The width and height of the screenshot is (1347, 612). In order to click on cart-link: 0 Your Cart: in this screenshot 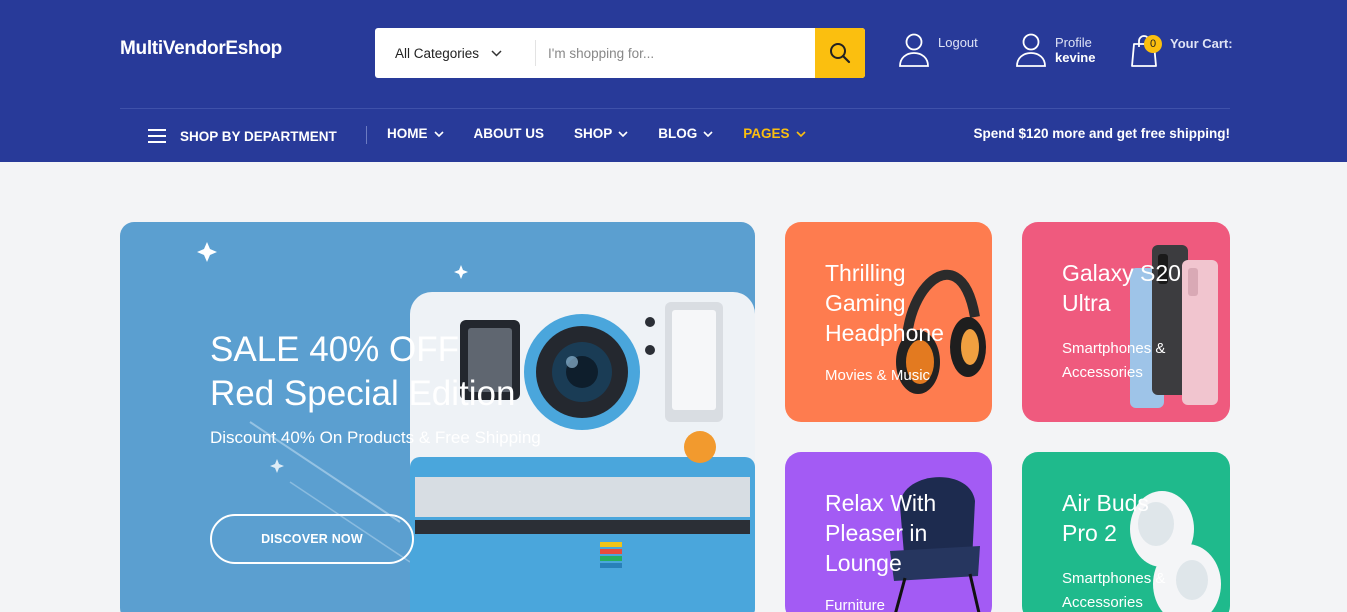, I will do `click(1181, 51)`.